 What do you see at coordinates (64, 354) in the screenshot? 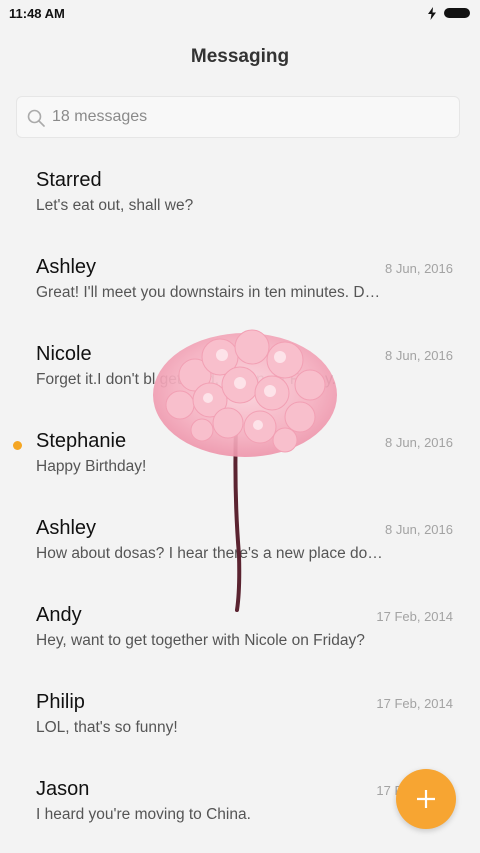
I see `conversation-name: Nicole` at bounding box center [64, 354].